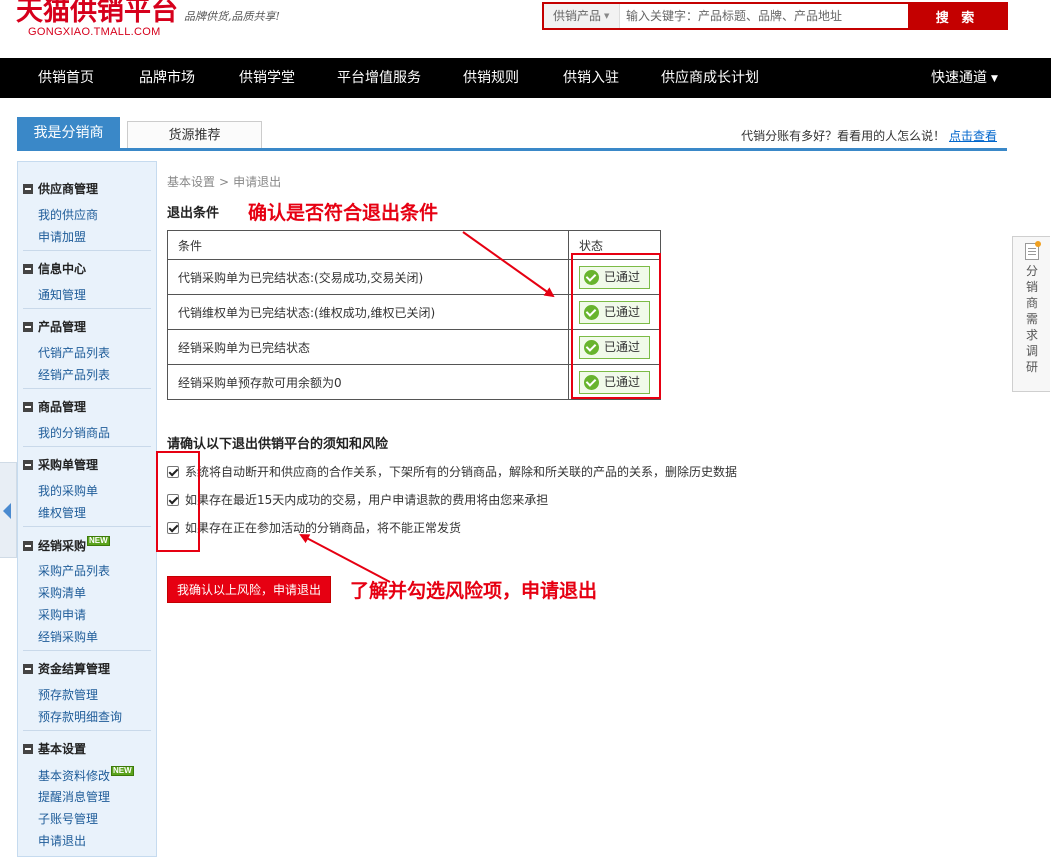  Describe the element at coordinates (66, 78) in the screenshot. I see `nav-home: 供销首页` at that location.